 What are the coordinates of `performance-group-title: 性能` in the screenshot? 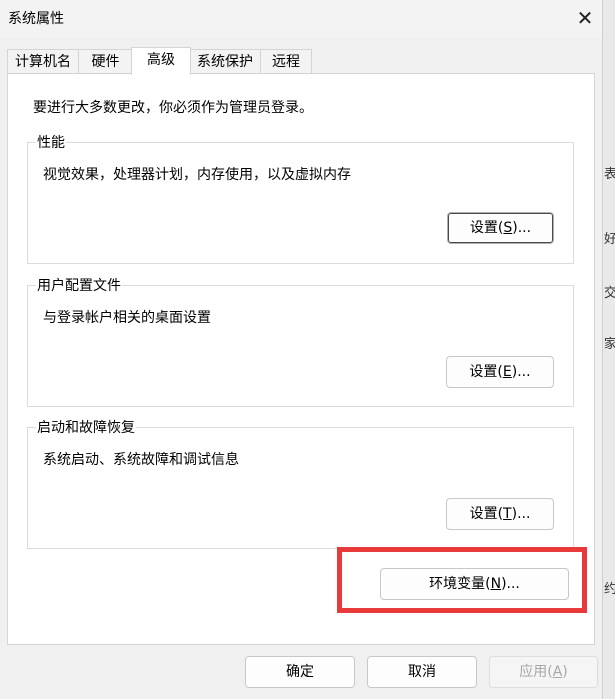 It's located at (51, 142).